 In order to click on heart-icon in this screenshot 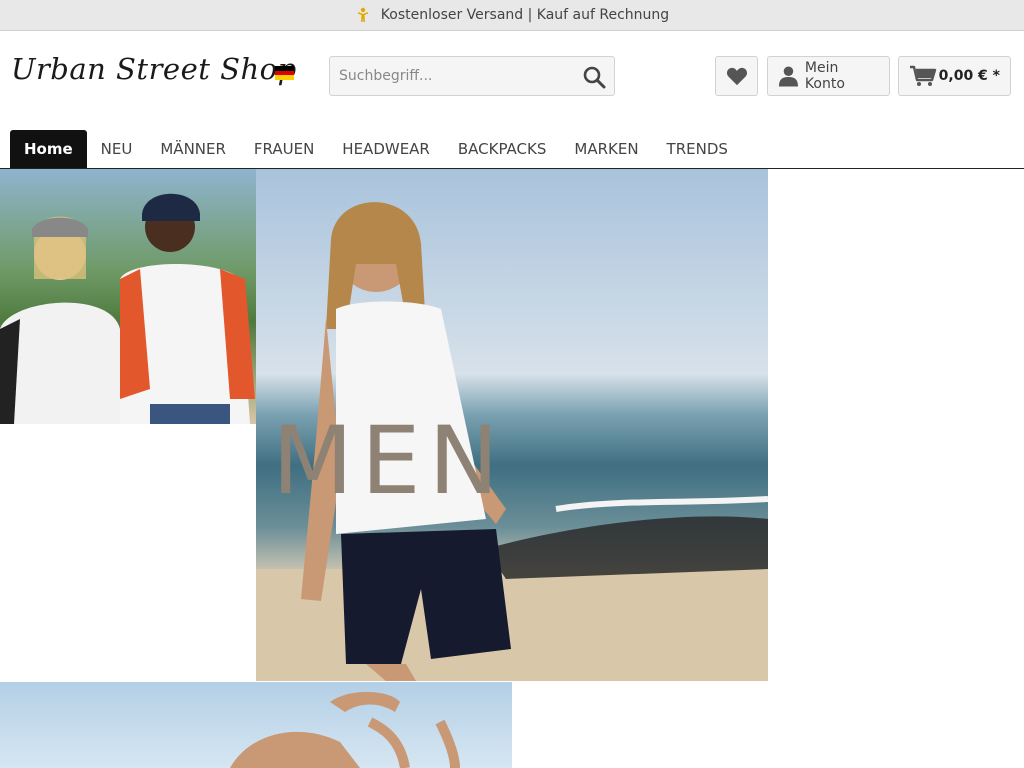, I will do `click(736, 76)`.